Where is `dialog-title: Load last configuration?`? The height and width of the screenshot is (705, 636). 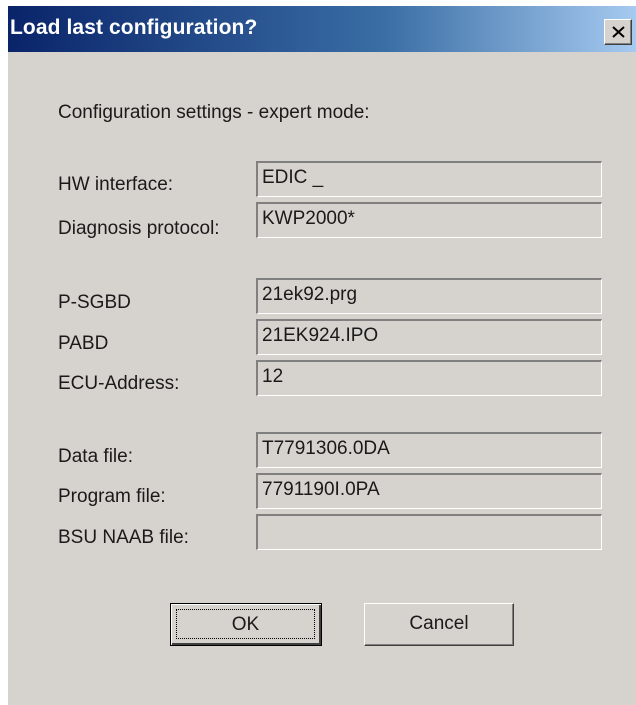 dialog-title: Load last configuration? is located at coordinates (134, 27).